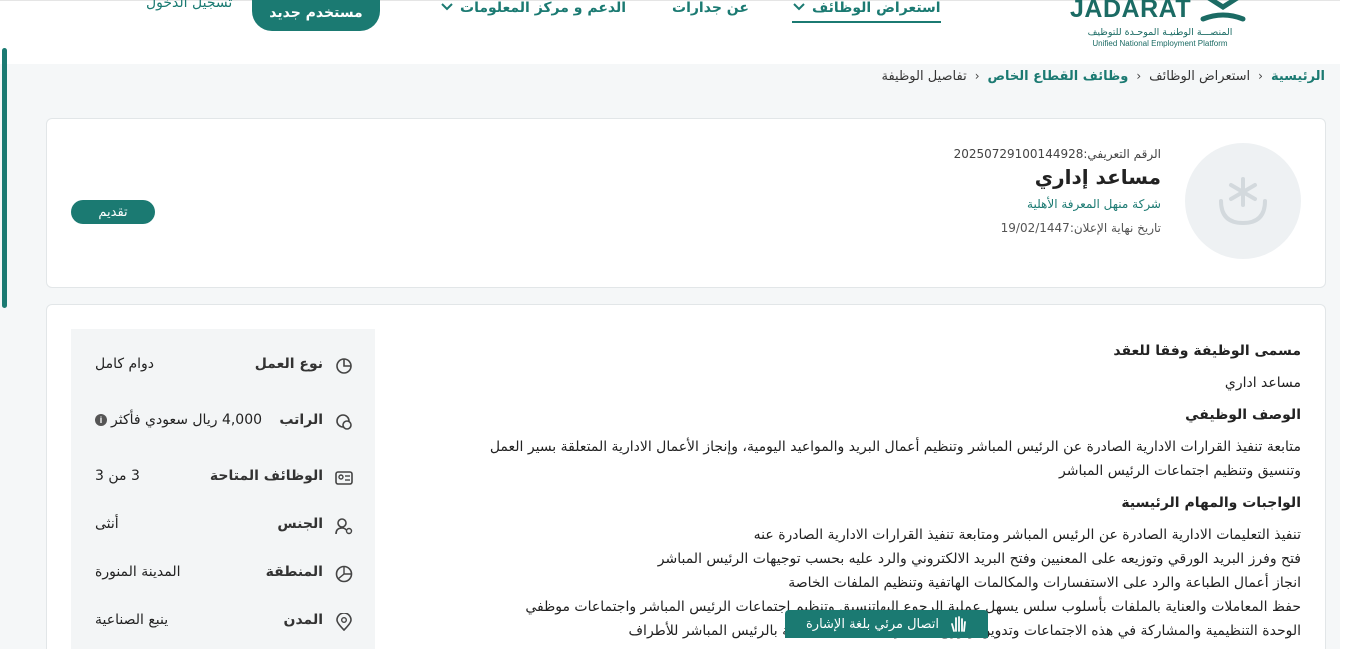  I want to click on contract-title-heading: مسمى الوظيفة وفقا للعقد, so click(1207, 351).